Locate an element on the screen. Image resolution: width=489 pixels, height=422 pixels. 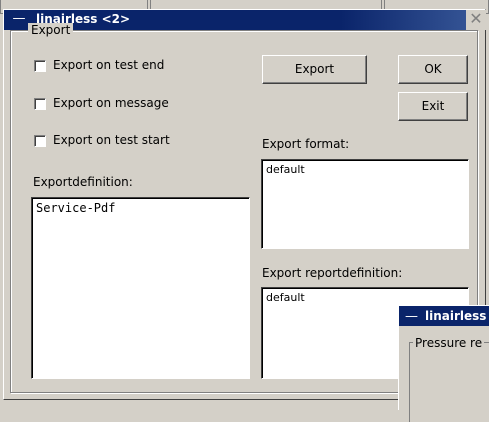
pressure-group-label: Pressure re is located at coordinates (449, 343).